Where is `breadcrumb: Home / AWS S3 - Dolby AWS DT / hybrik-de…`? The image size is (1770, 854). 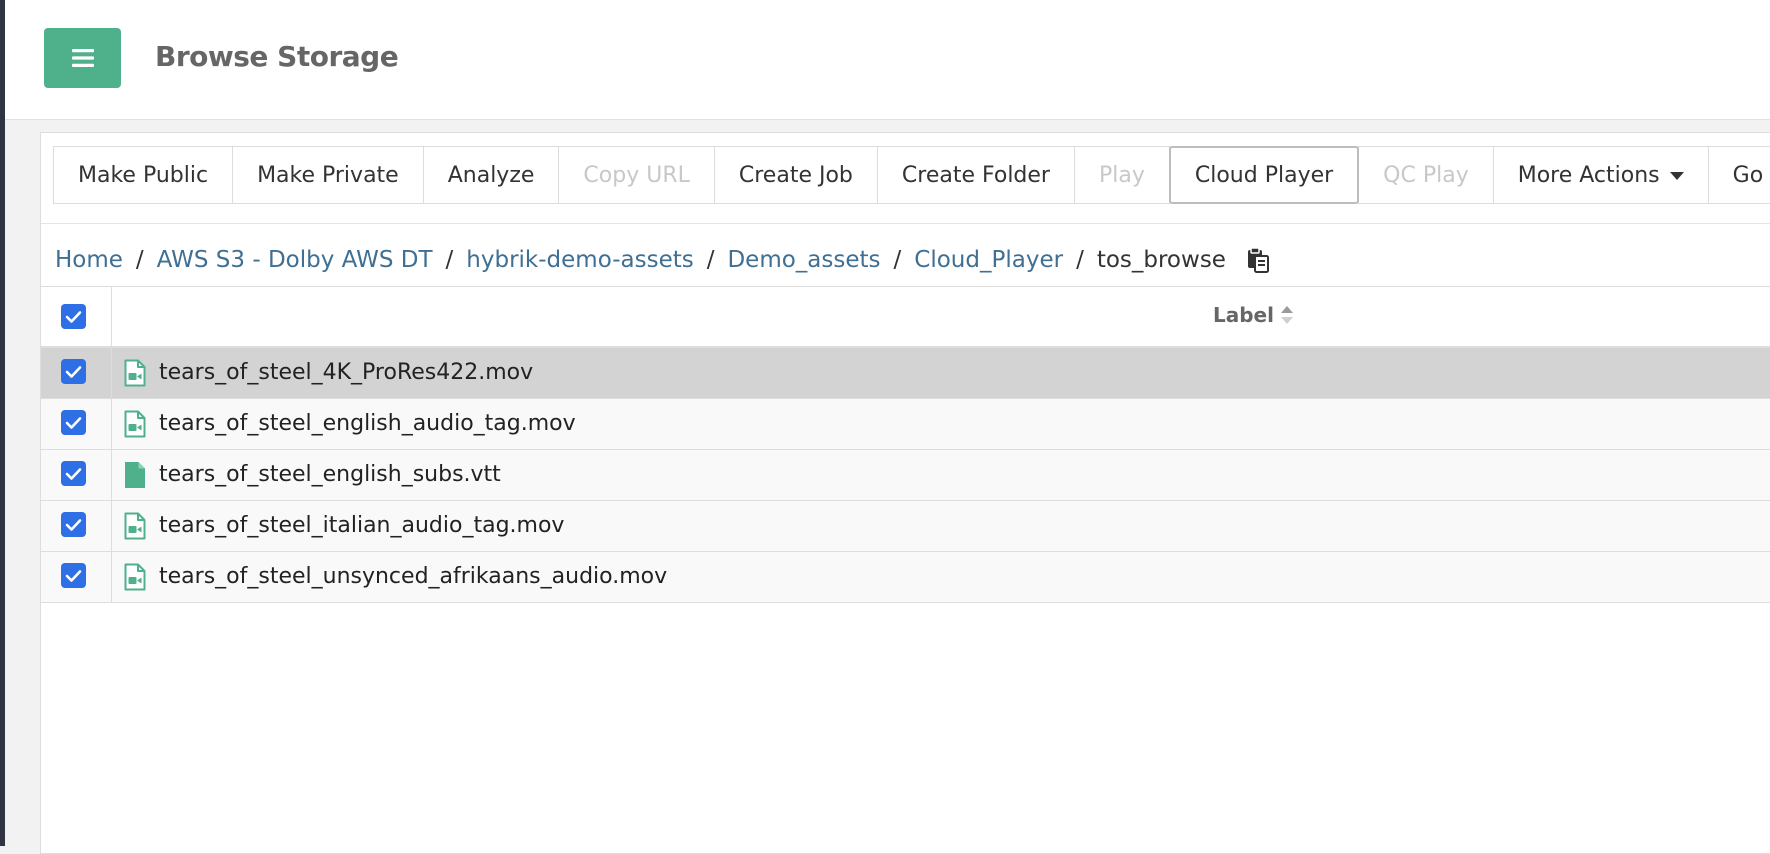 breadcrumb: Home / AWS S3 - Dolby AWS DT / hybrik-de… is located at coordinates (662, 260).